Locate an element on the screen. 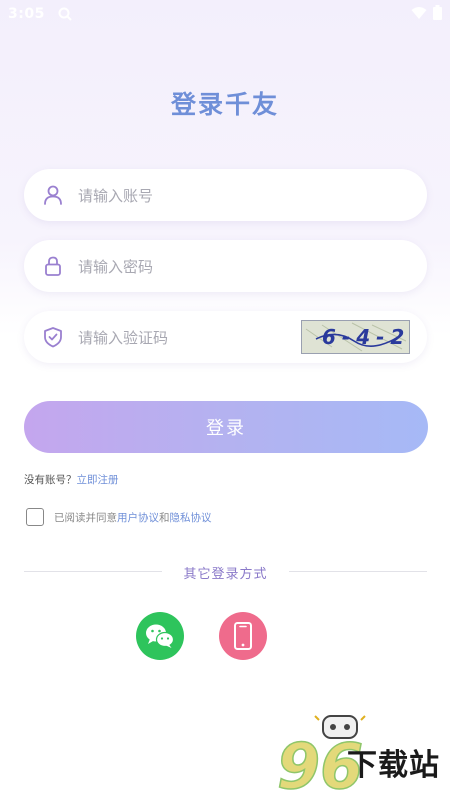  register-row: 没有账号？立即注册 is located at coordinates (71, 479).